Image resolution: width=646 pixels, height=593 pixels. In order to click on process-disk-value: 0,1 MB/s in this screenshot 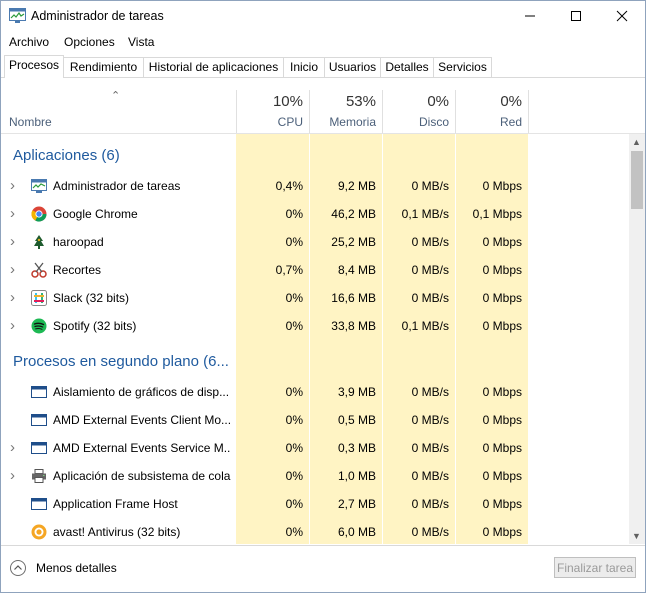, I will do `click(425, 326)`.